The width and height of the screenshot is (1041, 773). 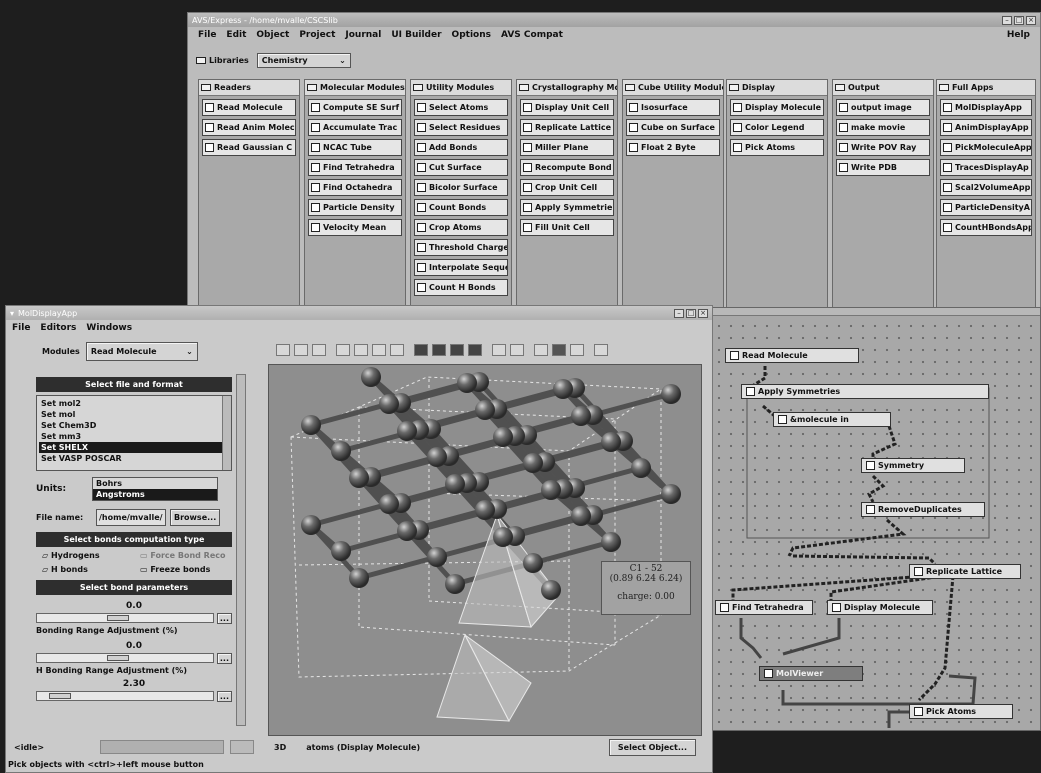 I want to click on menu-ui-builder: UI Builder, so click(x=416, y=35).